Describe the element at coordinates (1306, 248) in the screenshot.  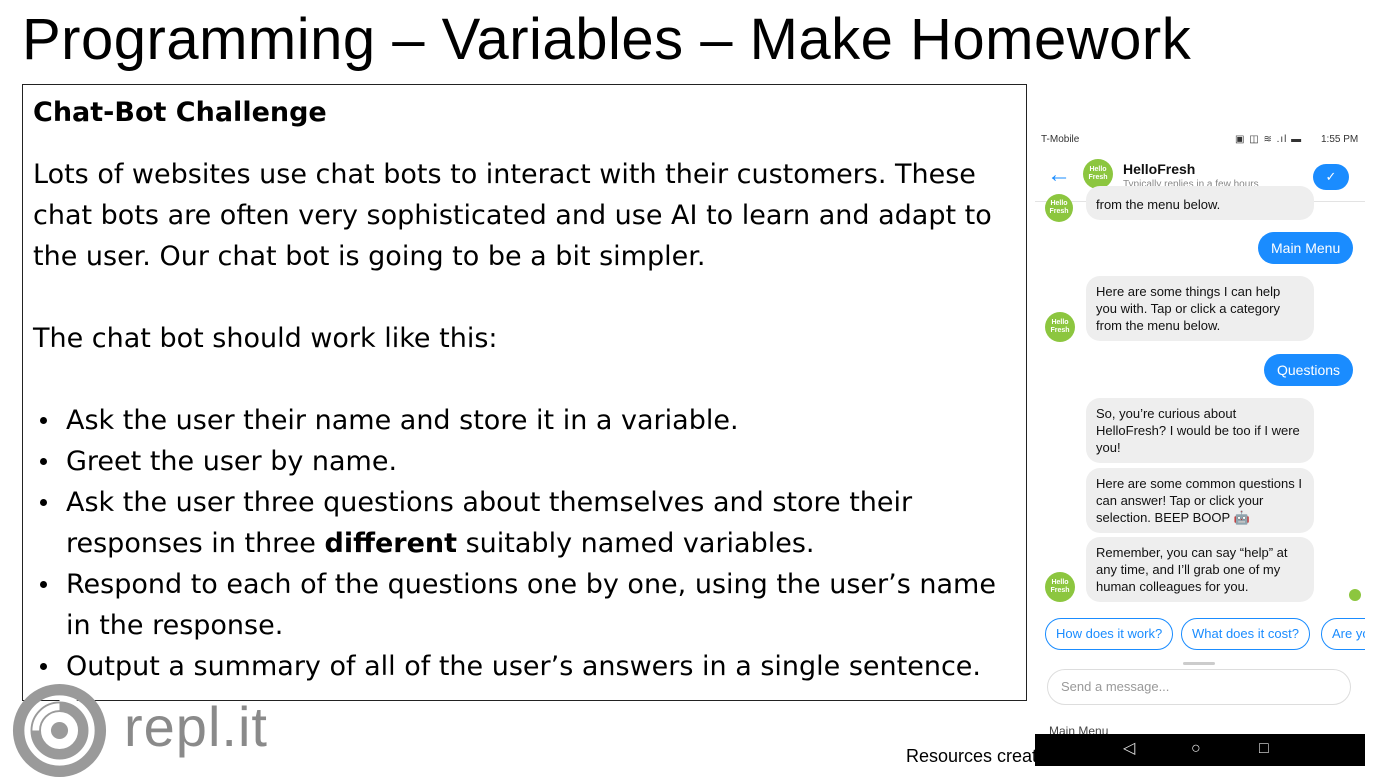
I see `user-message: Main Menu` at that location.